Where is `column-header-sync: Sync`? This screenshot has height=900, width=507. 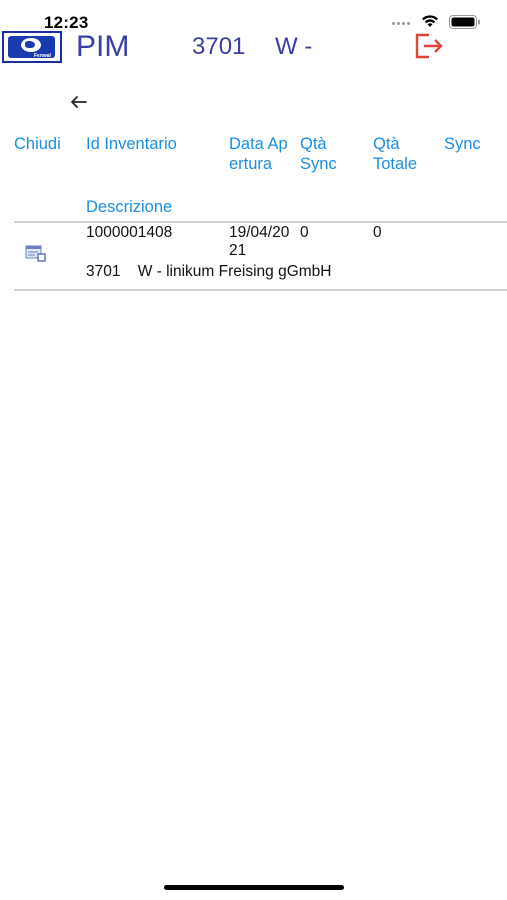 column-header-sync: Sync is located at coordinates (462, 144).